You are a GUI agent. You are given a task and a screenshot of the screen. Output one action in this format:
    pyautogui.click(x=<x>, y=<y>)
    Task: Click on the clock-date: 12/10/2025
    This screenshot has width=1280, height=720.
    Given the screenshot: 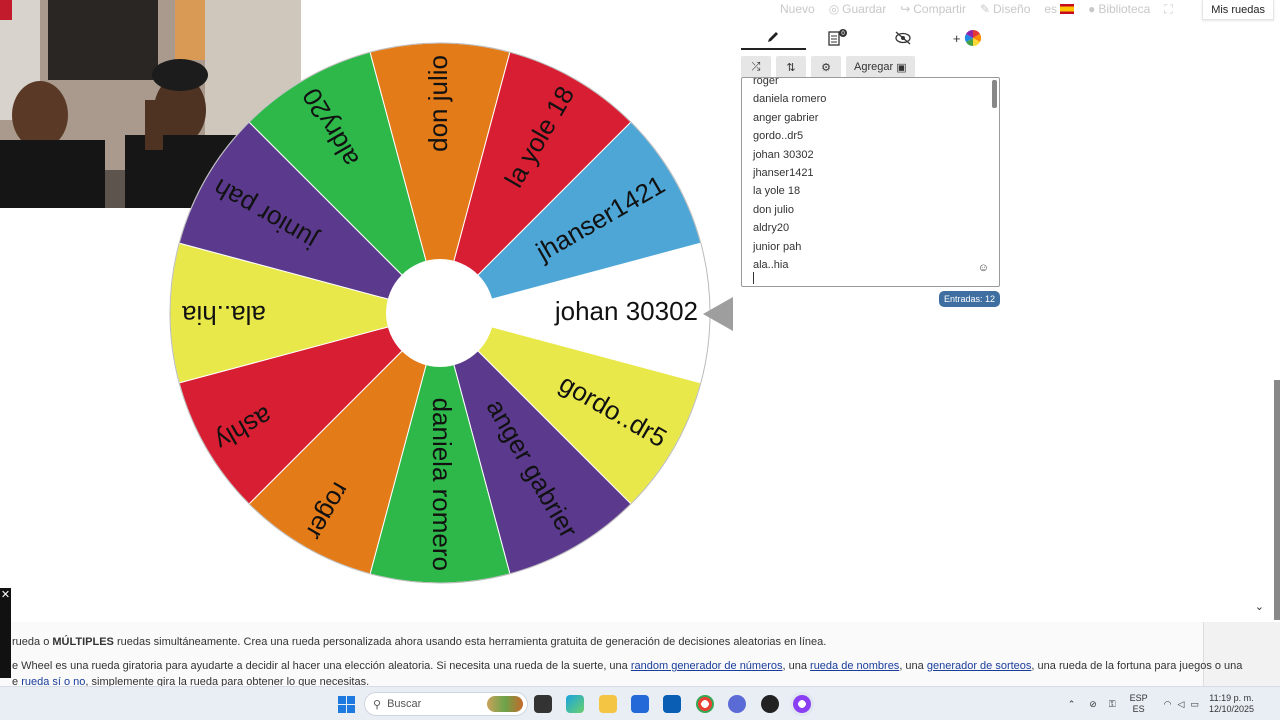 What is the action you would take?
    pyautogui.click(x=1231, y=709)
    